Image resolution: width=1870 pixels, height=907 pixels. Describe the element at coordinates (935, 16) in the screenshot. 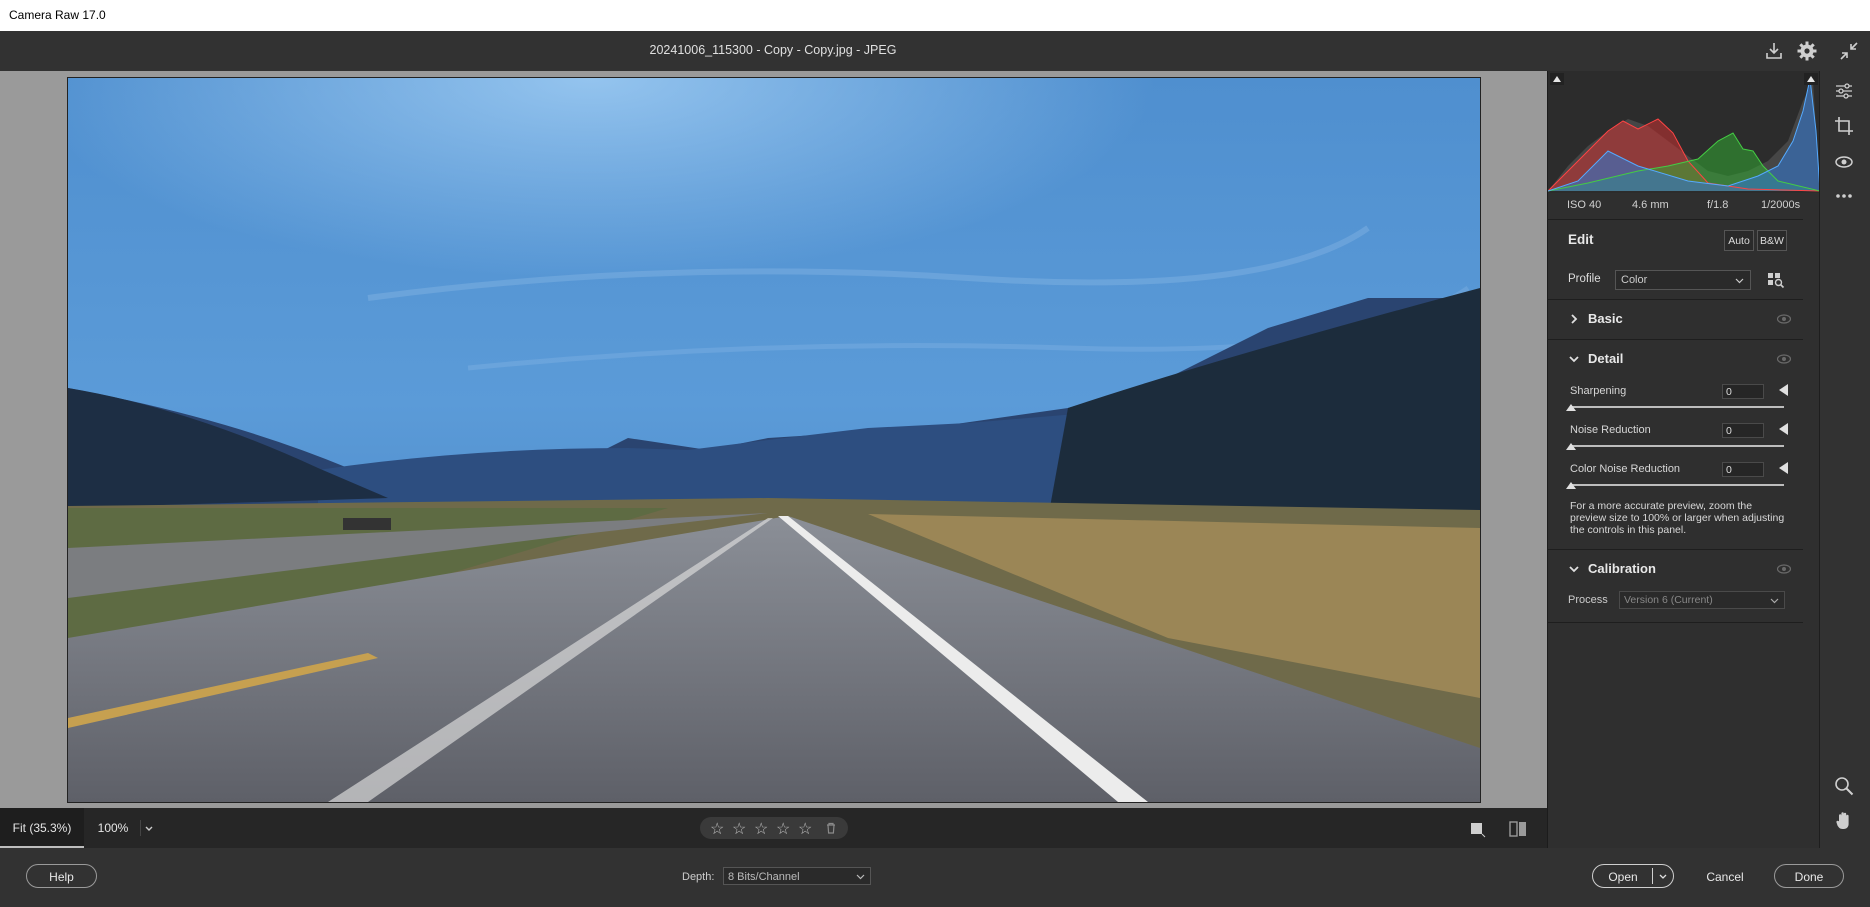

I see `window-titlebar: Camera Raw 17.0` at that location.